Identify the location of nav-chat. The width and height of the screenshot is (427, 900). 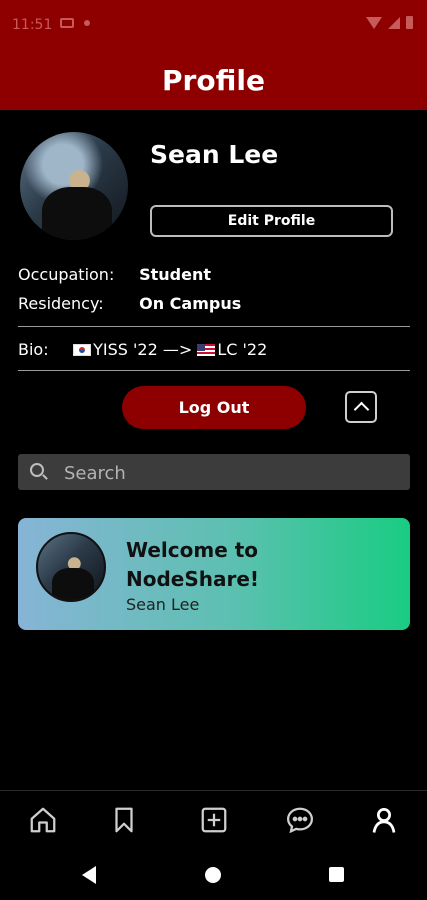
(300, 820).